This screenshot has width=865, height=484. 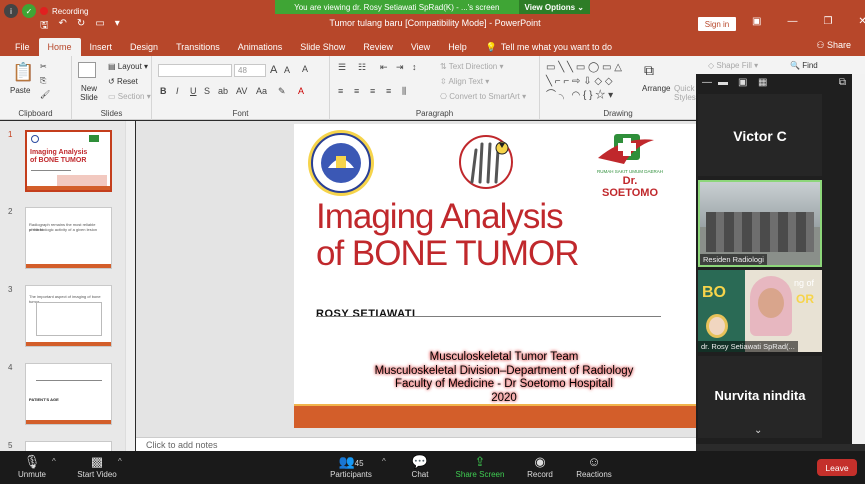 What do you see at coordinates (717, 24) in the screenshot?
I see `sign-in-button: Sign in` at bounding box center [717, 24].